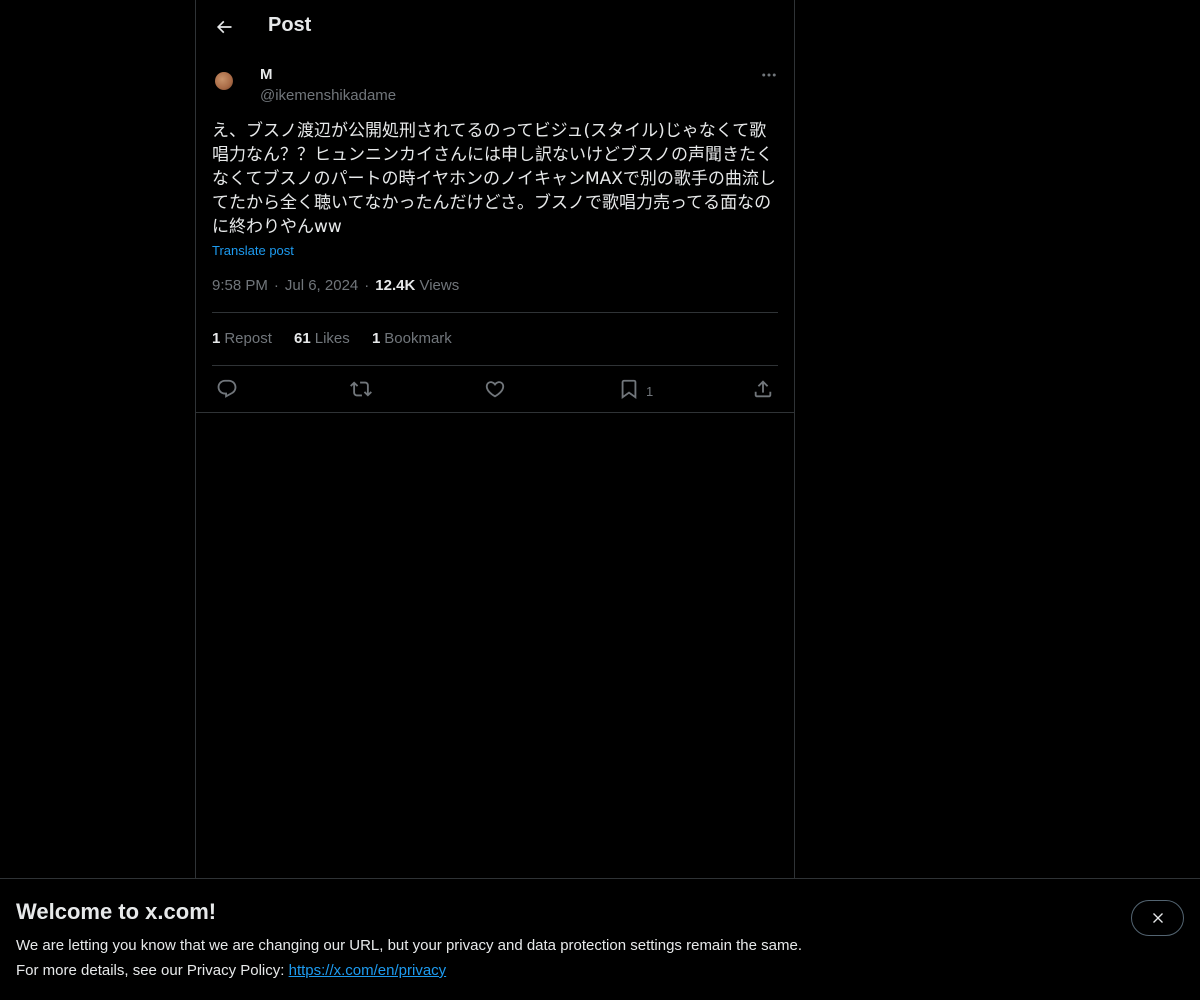  Describe the element at coordinates (495, 27) in the screenshot. I see `post-header: Post` at that location.